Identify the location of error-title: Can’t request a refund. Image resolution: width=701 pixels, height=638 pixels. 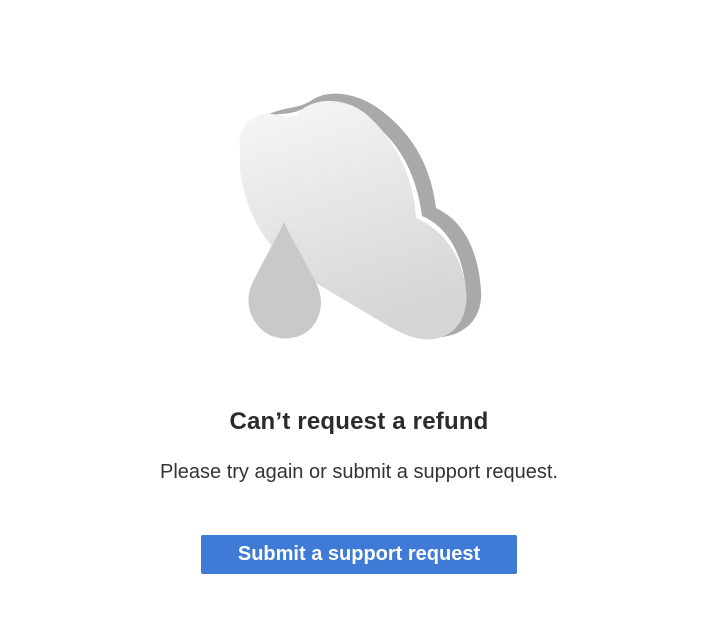
(359, 421).